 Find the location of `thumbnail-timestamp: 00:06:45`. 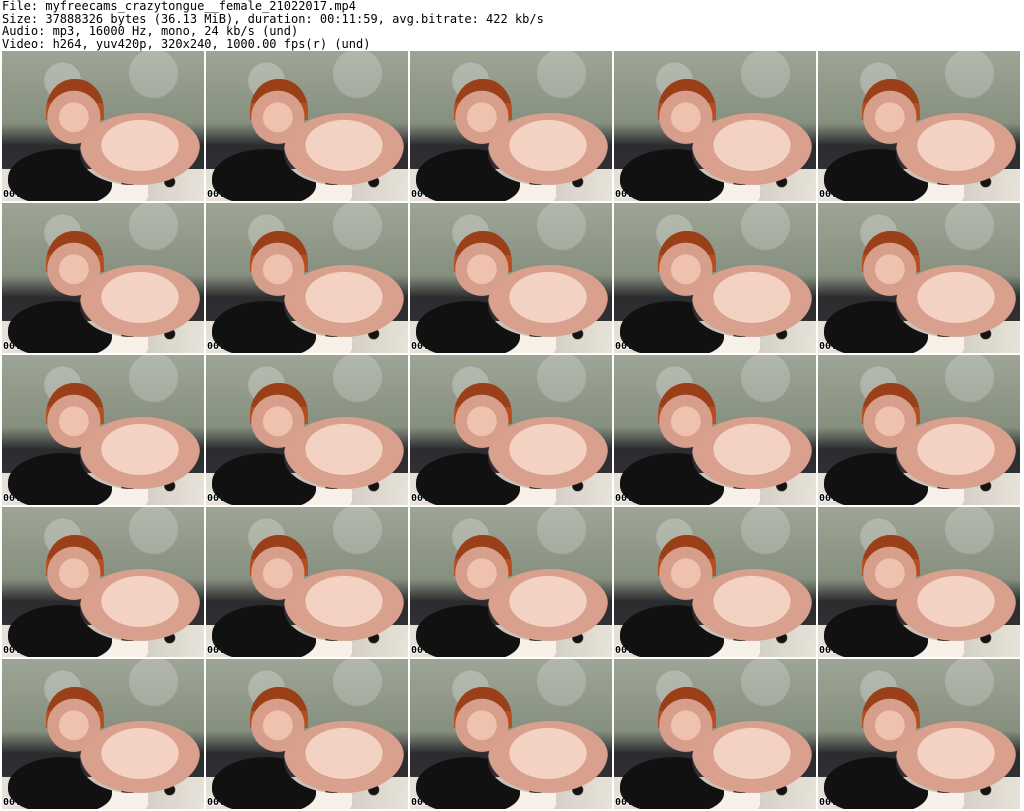

thumbnail-timestamp: 00:06:45 is located at coordinates (843, 498).